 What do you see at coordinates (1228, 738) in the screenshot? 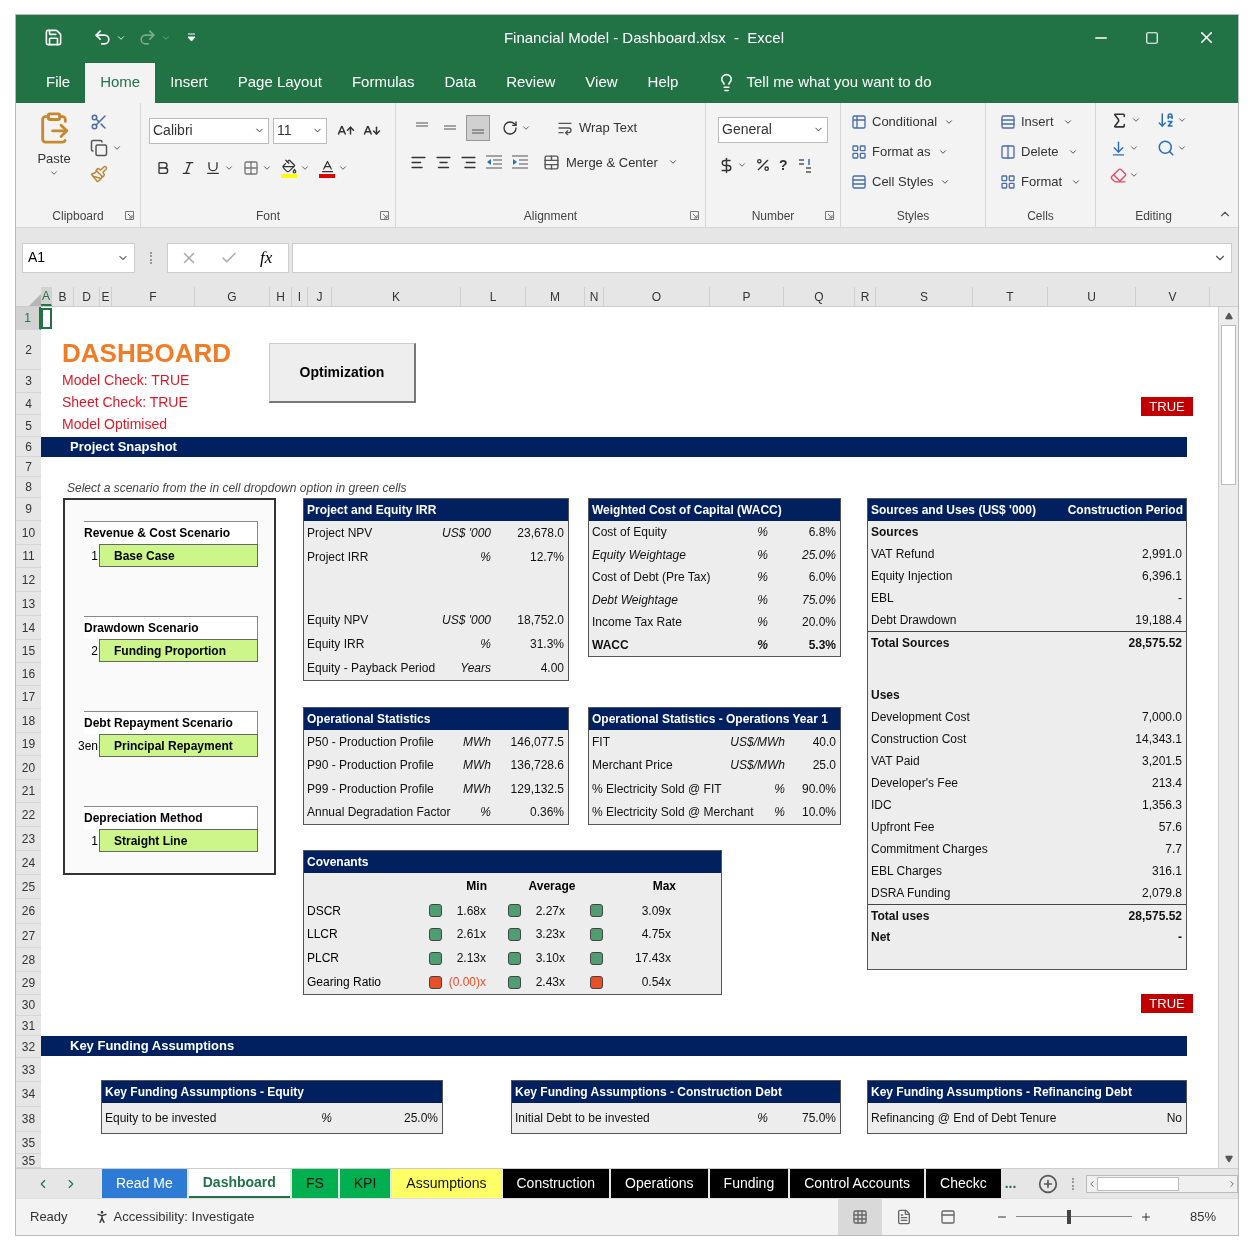
I see `vertical-scrollbar` at bounding box center [1228, 738].